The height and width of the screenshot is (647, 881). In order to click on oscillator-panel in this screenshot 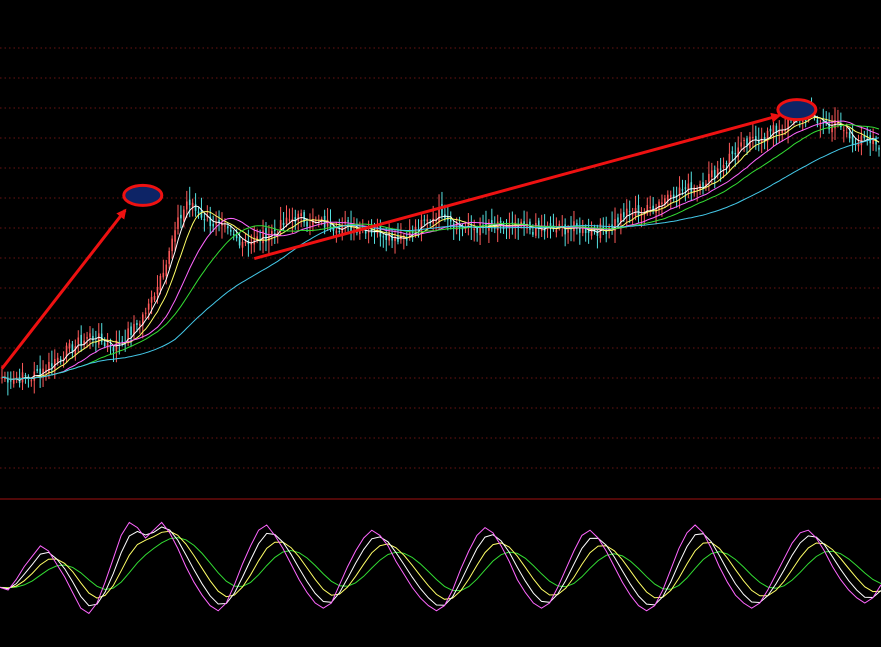, I will do `click(440, 568)`.